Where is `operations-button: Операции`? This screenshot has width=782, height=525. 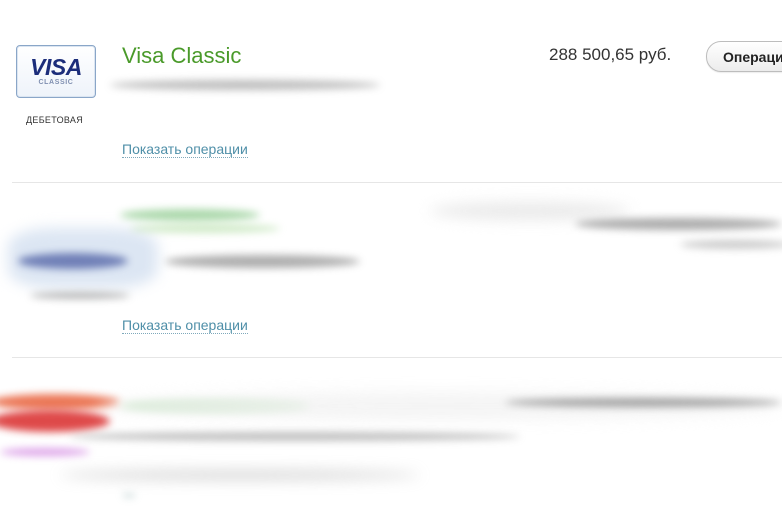
operations-button: Операции is located at coordinates (744, 56).